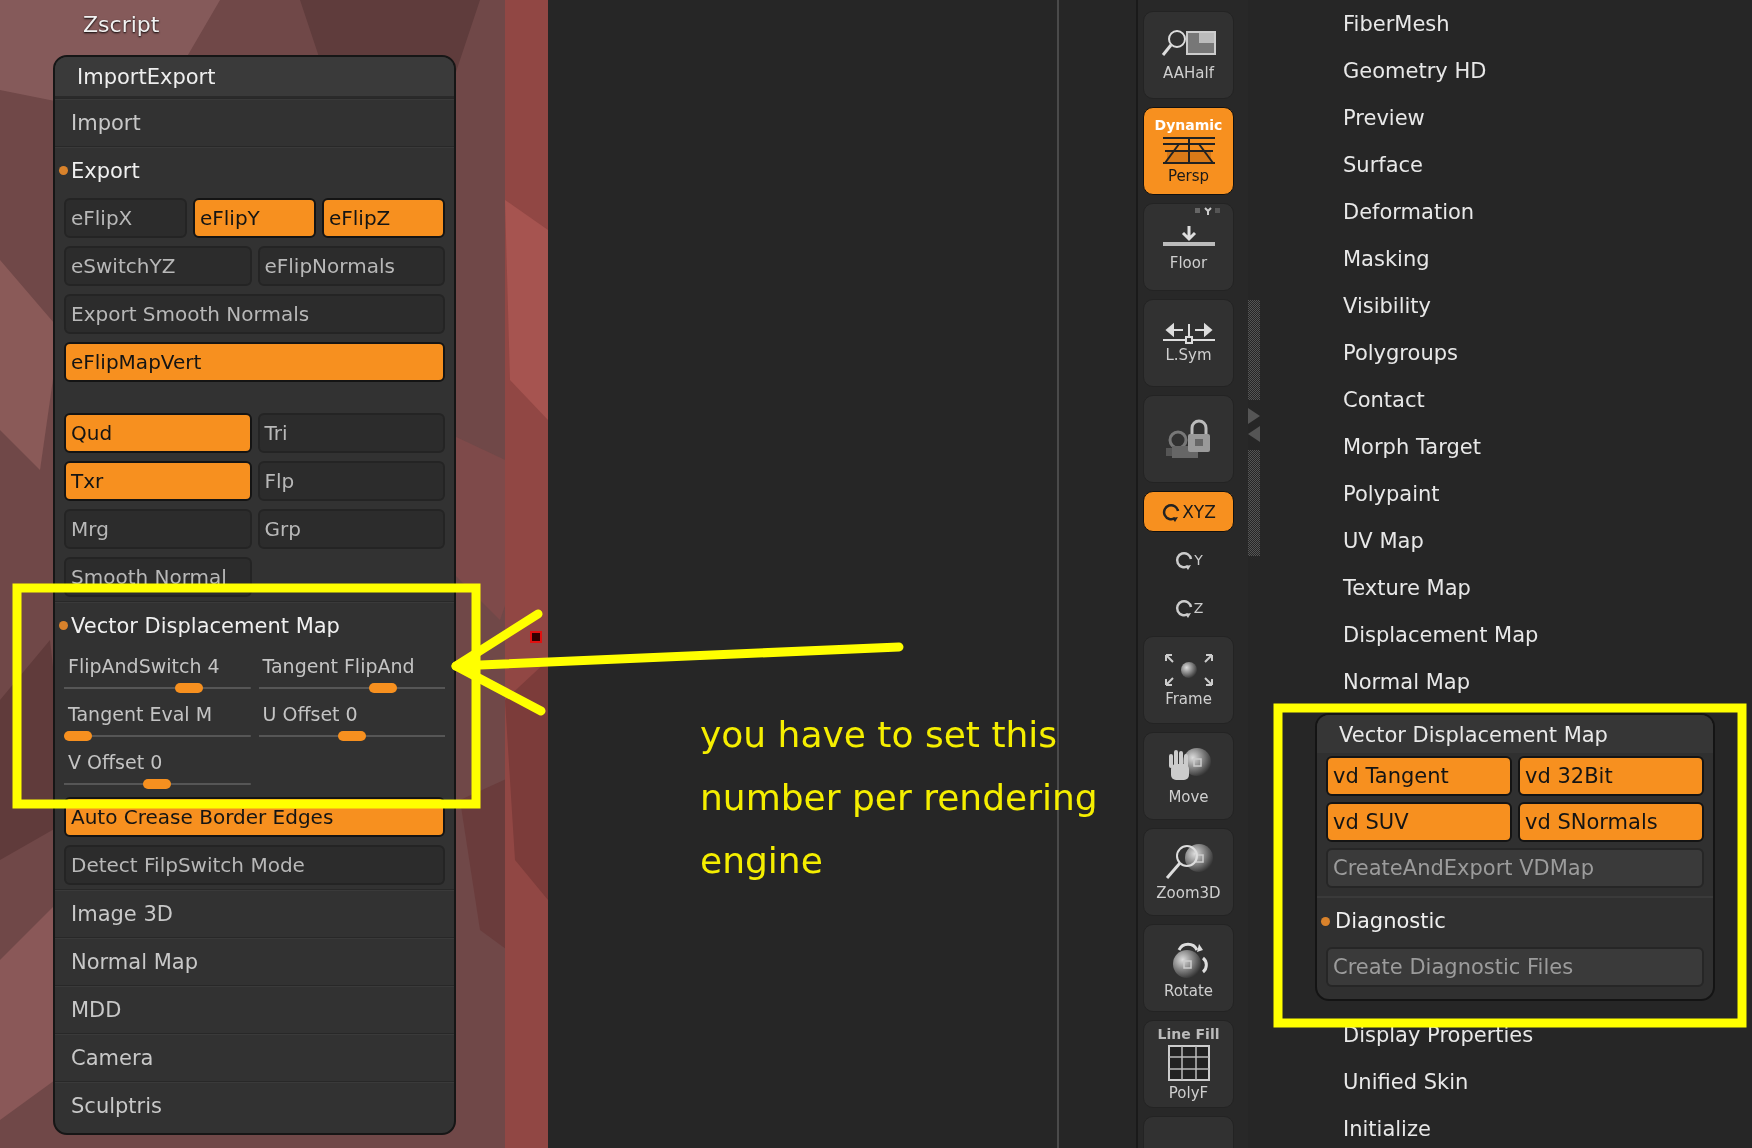 The width and height of the screenshot is (1752, 1148). What do you see at coordinates (1406, 682) in the screenshot?
I see `menu-item: Normal Map` at bounding box center [1406, 682].